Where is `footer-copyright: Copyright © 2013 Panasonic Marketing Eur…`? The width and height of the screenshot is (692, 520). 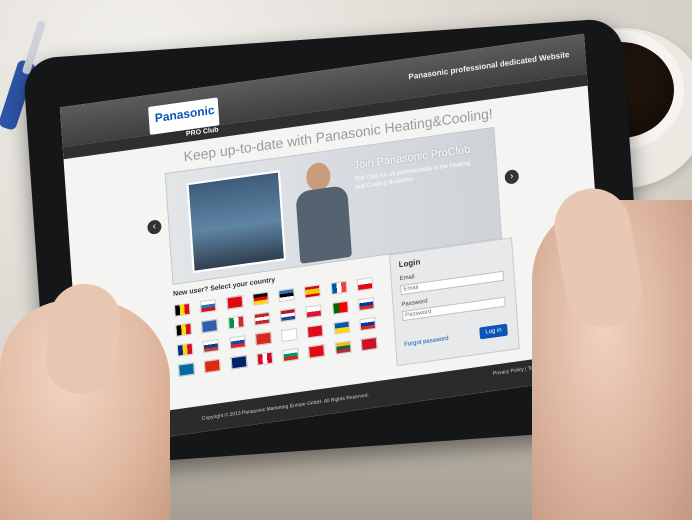 footer-copyright: Copyright © 2013 Panasonic Marketing Eur… is located at coordinates (285, 407).